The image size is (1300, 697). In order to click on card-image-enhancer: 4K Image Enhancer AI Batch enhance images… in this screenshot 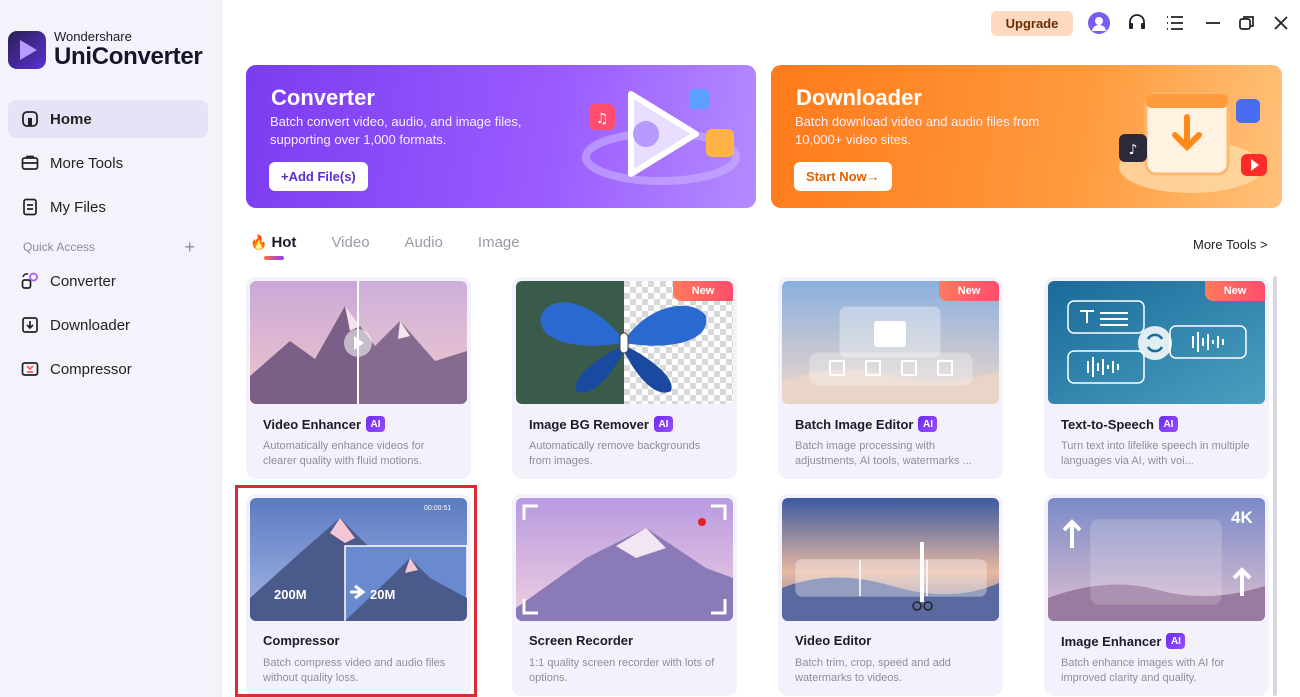, I will do `click(1156, 595)`.